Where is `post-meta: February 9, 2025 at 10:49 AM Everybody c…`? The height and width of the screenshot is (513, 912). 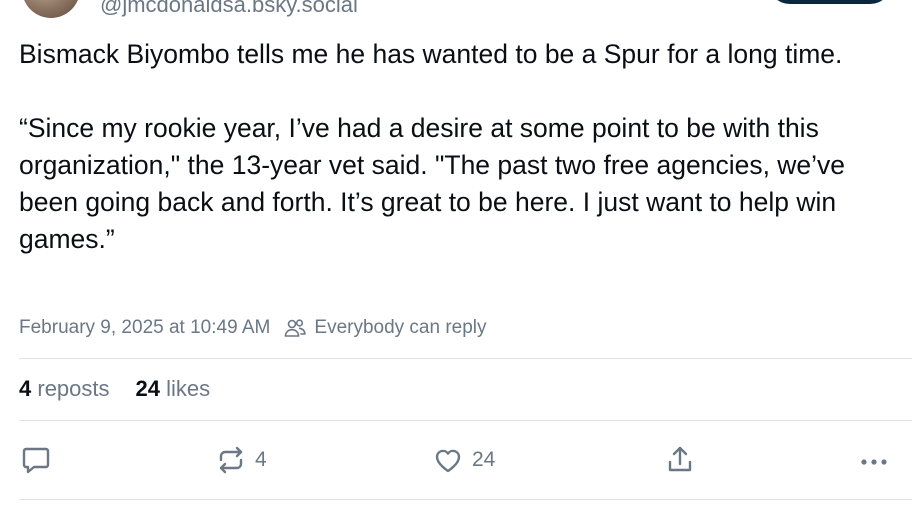 post-meta: February 9, 2025 at 10:49 AM Everybody c… is located at coordinates (253, 328).